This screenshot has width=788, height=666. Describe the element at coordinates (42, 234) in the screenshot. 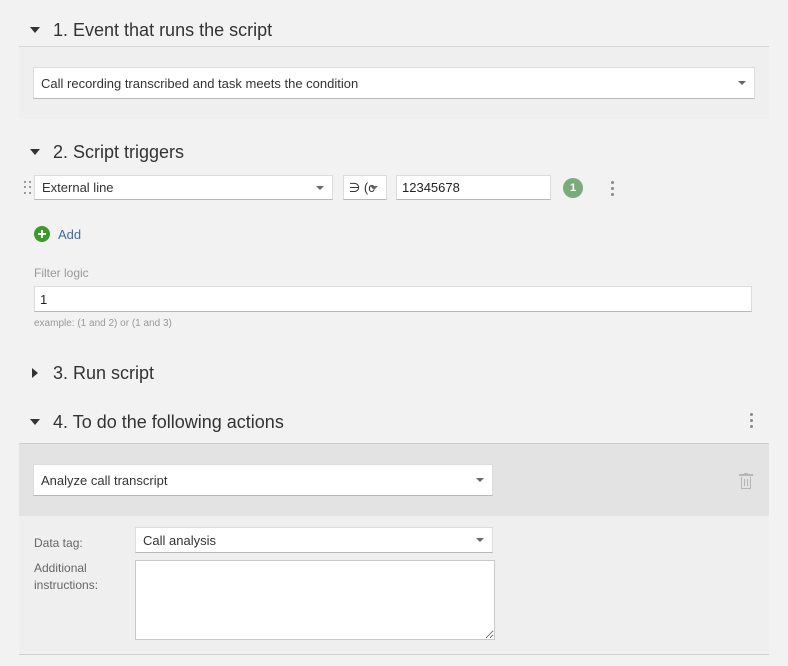

I see `plus-circle-icon` at that location.